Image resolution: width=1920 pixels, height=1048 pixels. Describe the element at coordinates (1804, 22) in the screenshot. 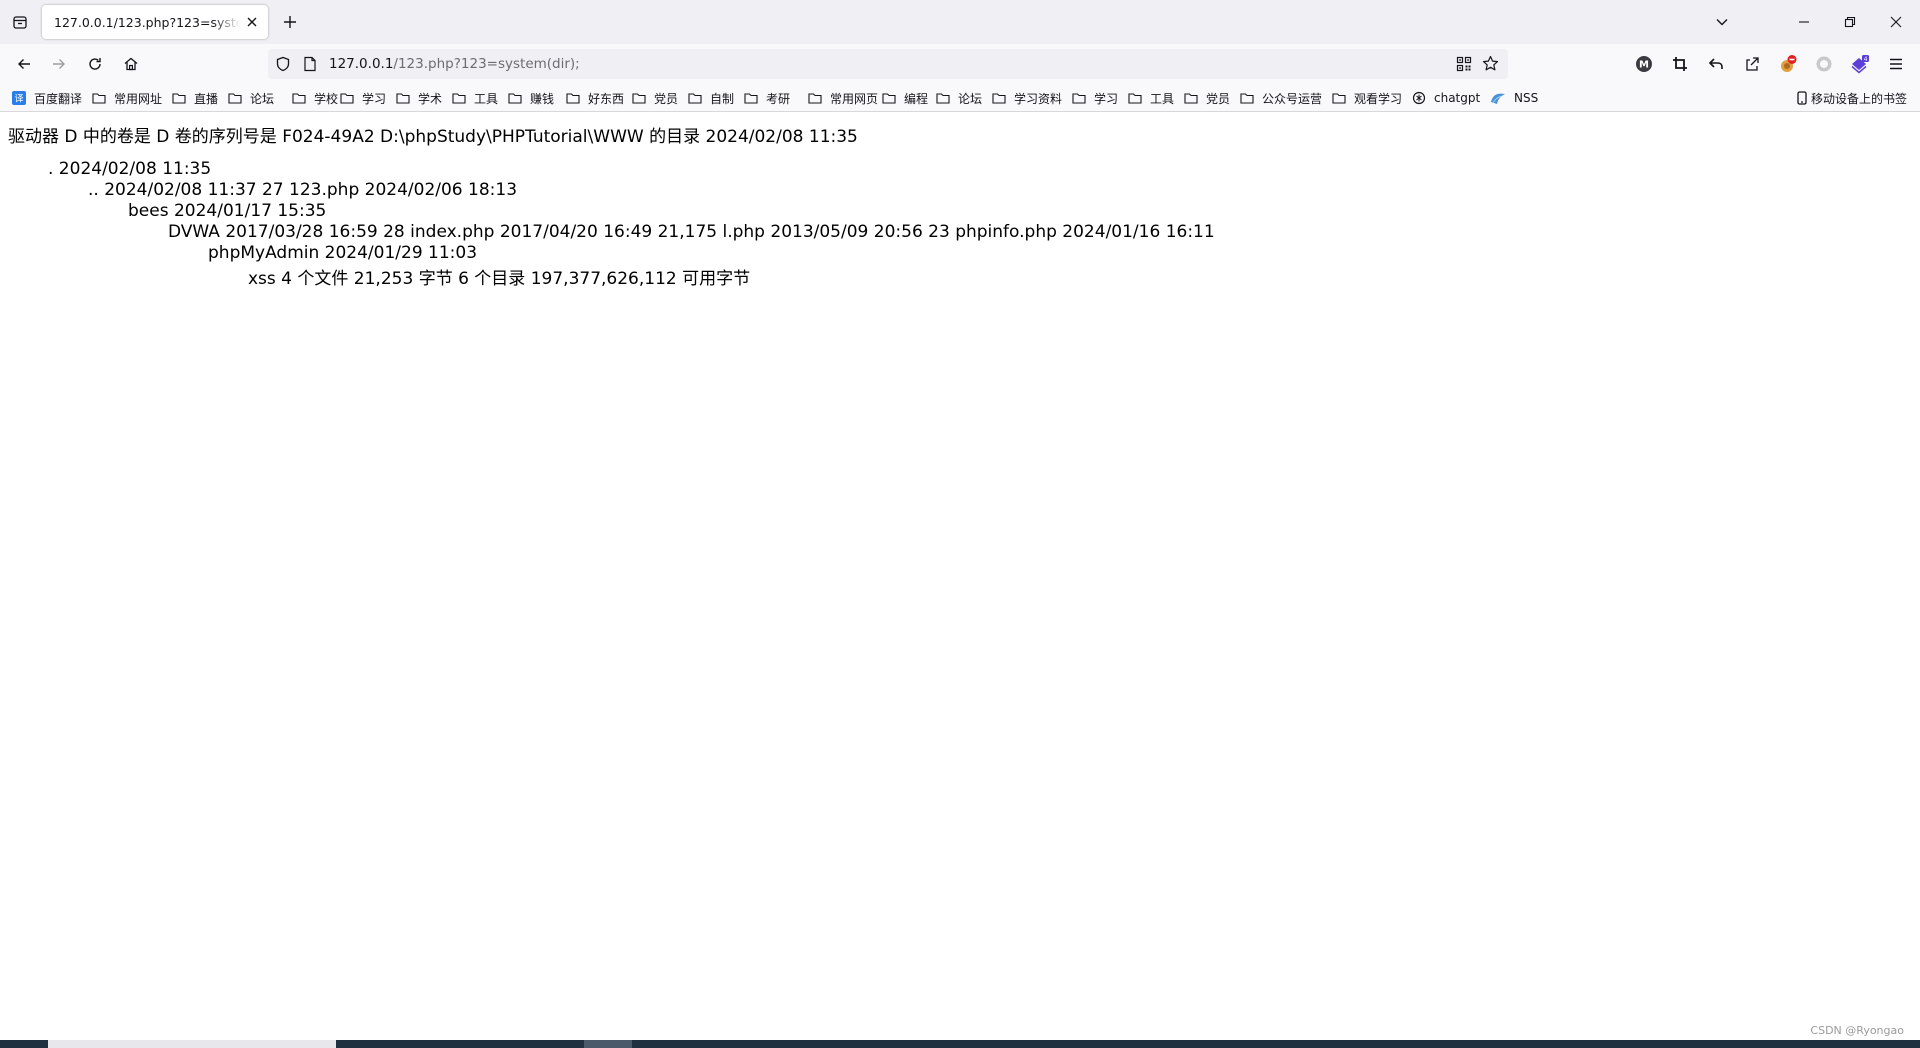

I see `minimize-icon` at that location.